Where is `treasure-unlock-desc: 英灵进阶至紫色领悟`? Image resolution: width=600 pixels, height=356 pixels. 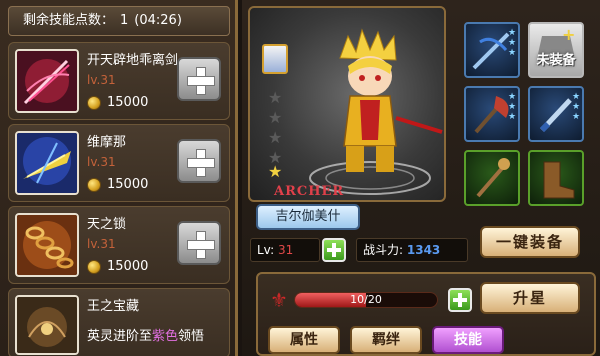 treasure-unlock-desc: 英灵进阶至紫色领悟 is located at coordinates (145, 334).